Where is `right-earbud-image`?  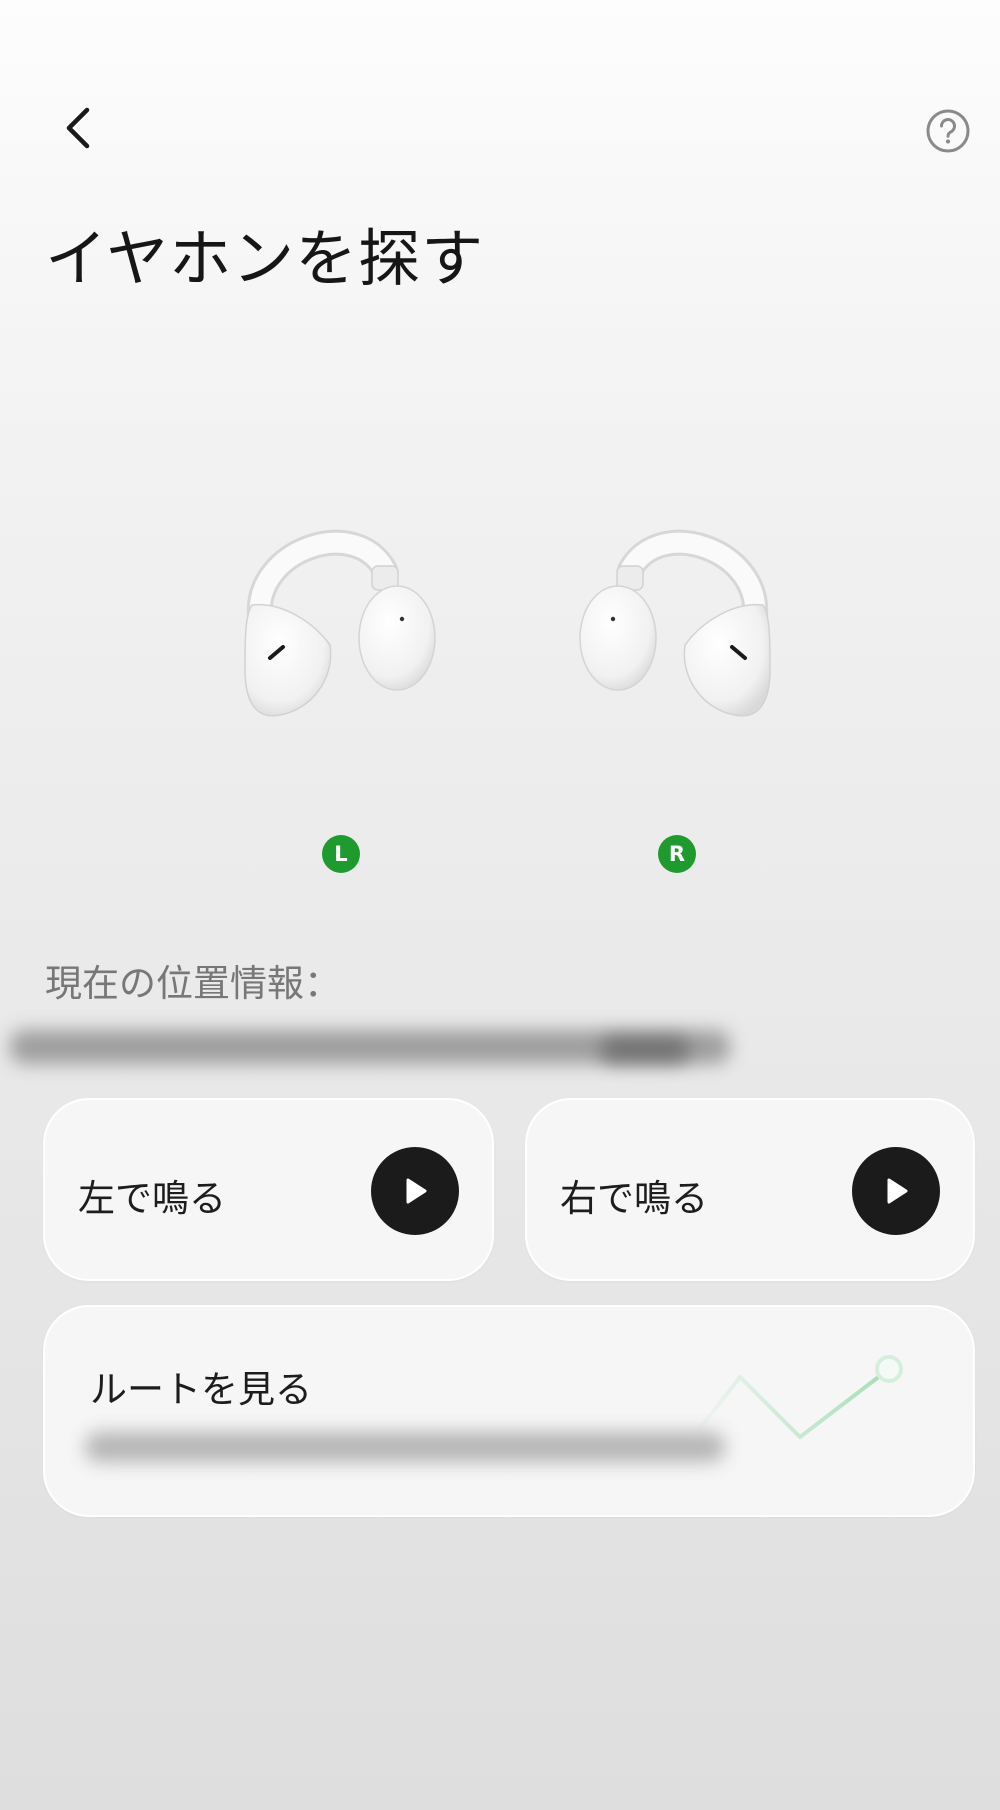 right-earbud-image is located at coordinates (675, 620).